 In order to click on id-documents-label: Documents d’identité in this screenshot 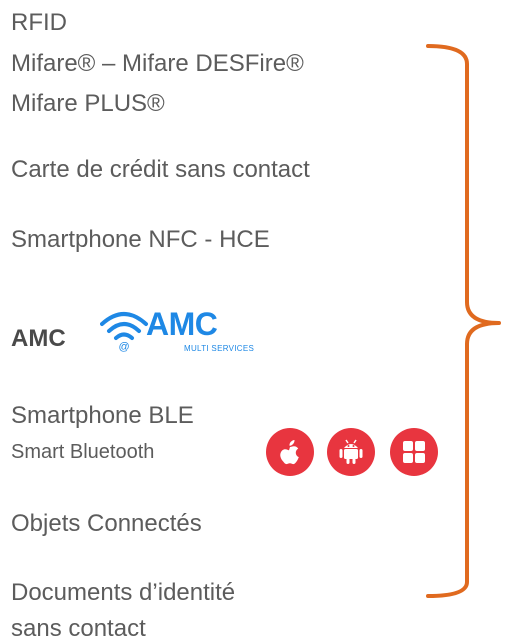, I will do `click(123, 592)`.